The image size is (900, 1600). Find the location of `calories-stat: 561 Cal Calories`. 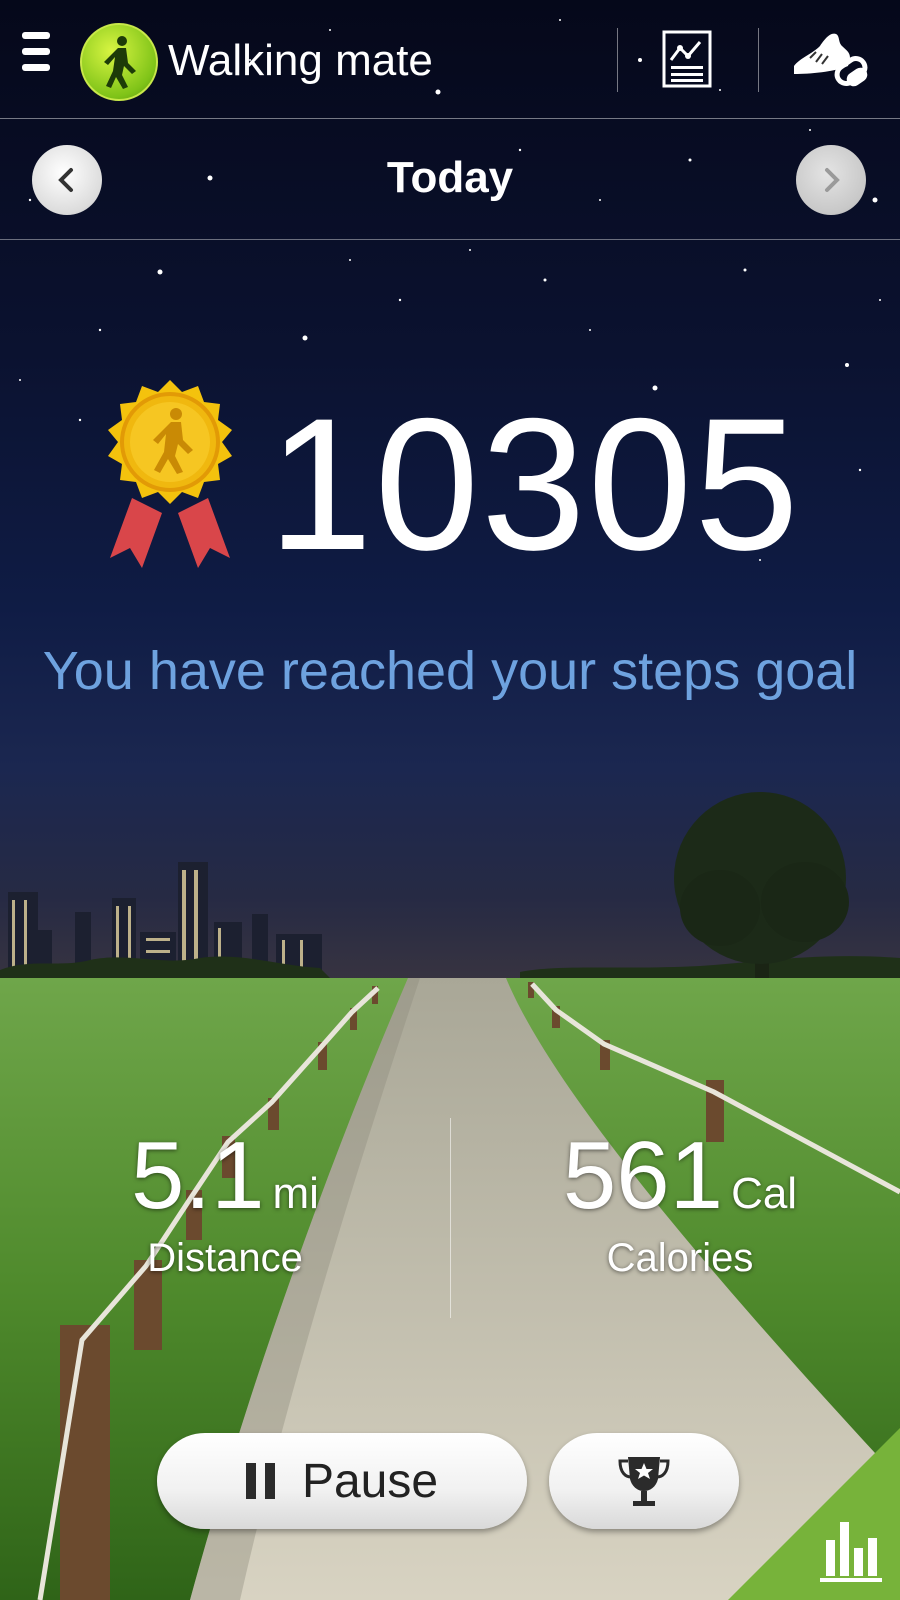

calories-stat: 561 Cal Calories is located at coordinates (680, 1204).